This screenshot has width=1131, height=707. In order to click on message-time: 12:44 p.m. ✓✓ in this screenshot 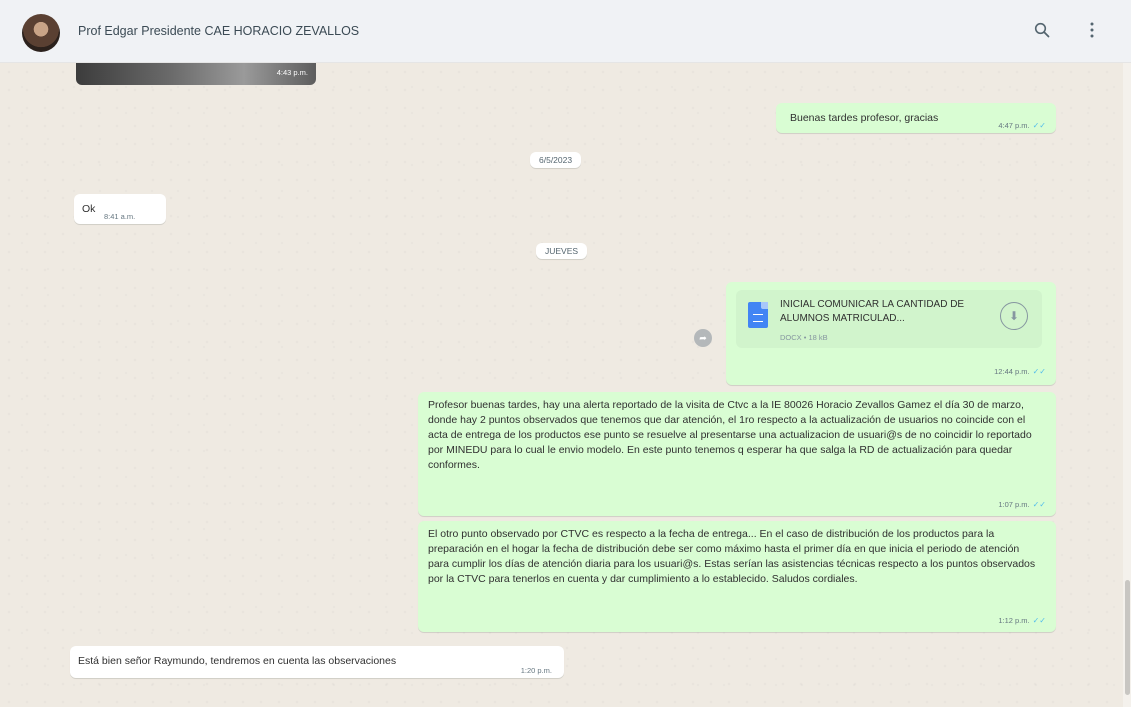, I will do `click(1020, 371)`.